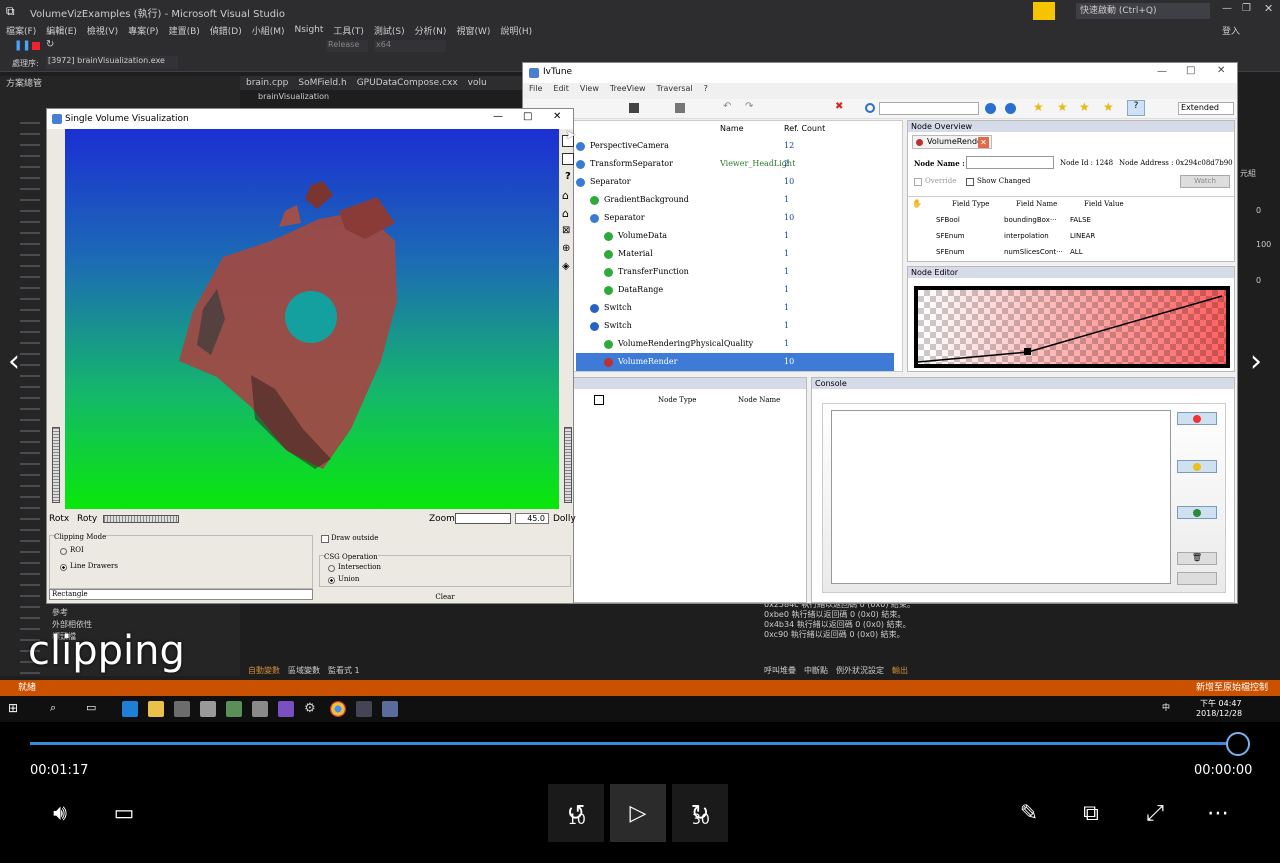  I want to click on tree-node-row: Switch 1, so click(732, 326).